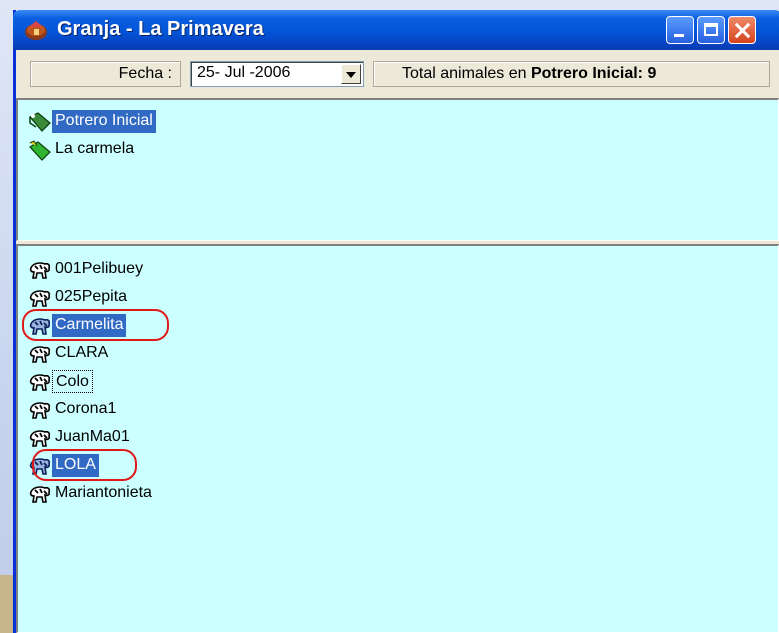  I want to click on list-item-label: LOLA, so click(75, 465).